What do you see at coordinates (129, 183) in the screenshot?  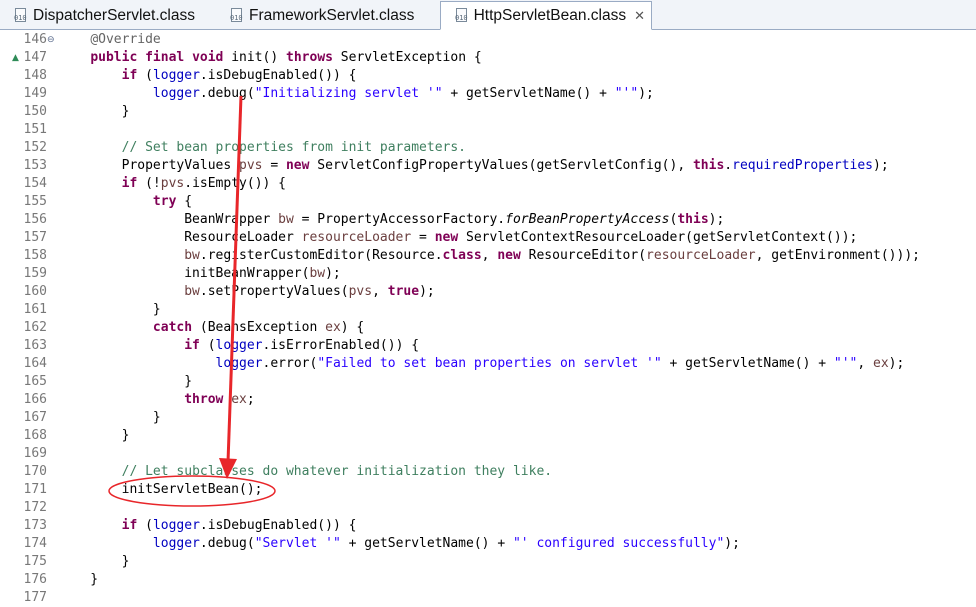 I see `code-token: if` at bounding box center [129, 183].